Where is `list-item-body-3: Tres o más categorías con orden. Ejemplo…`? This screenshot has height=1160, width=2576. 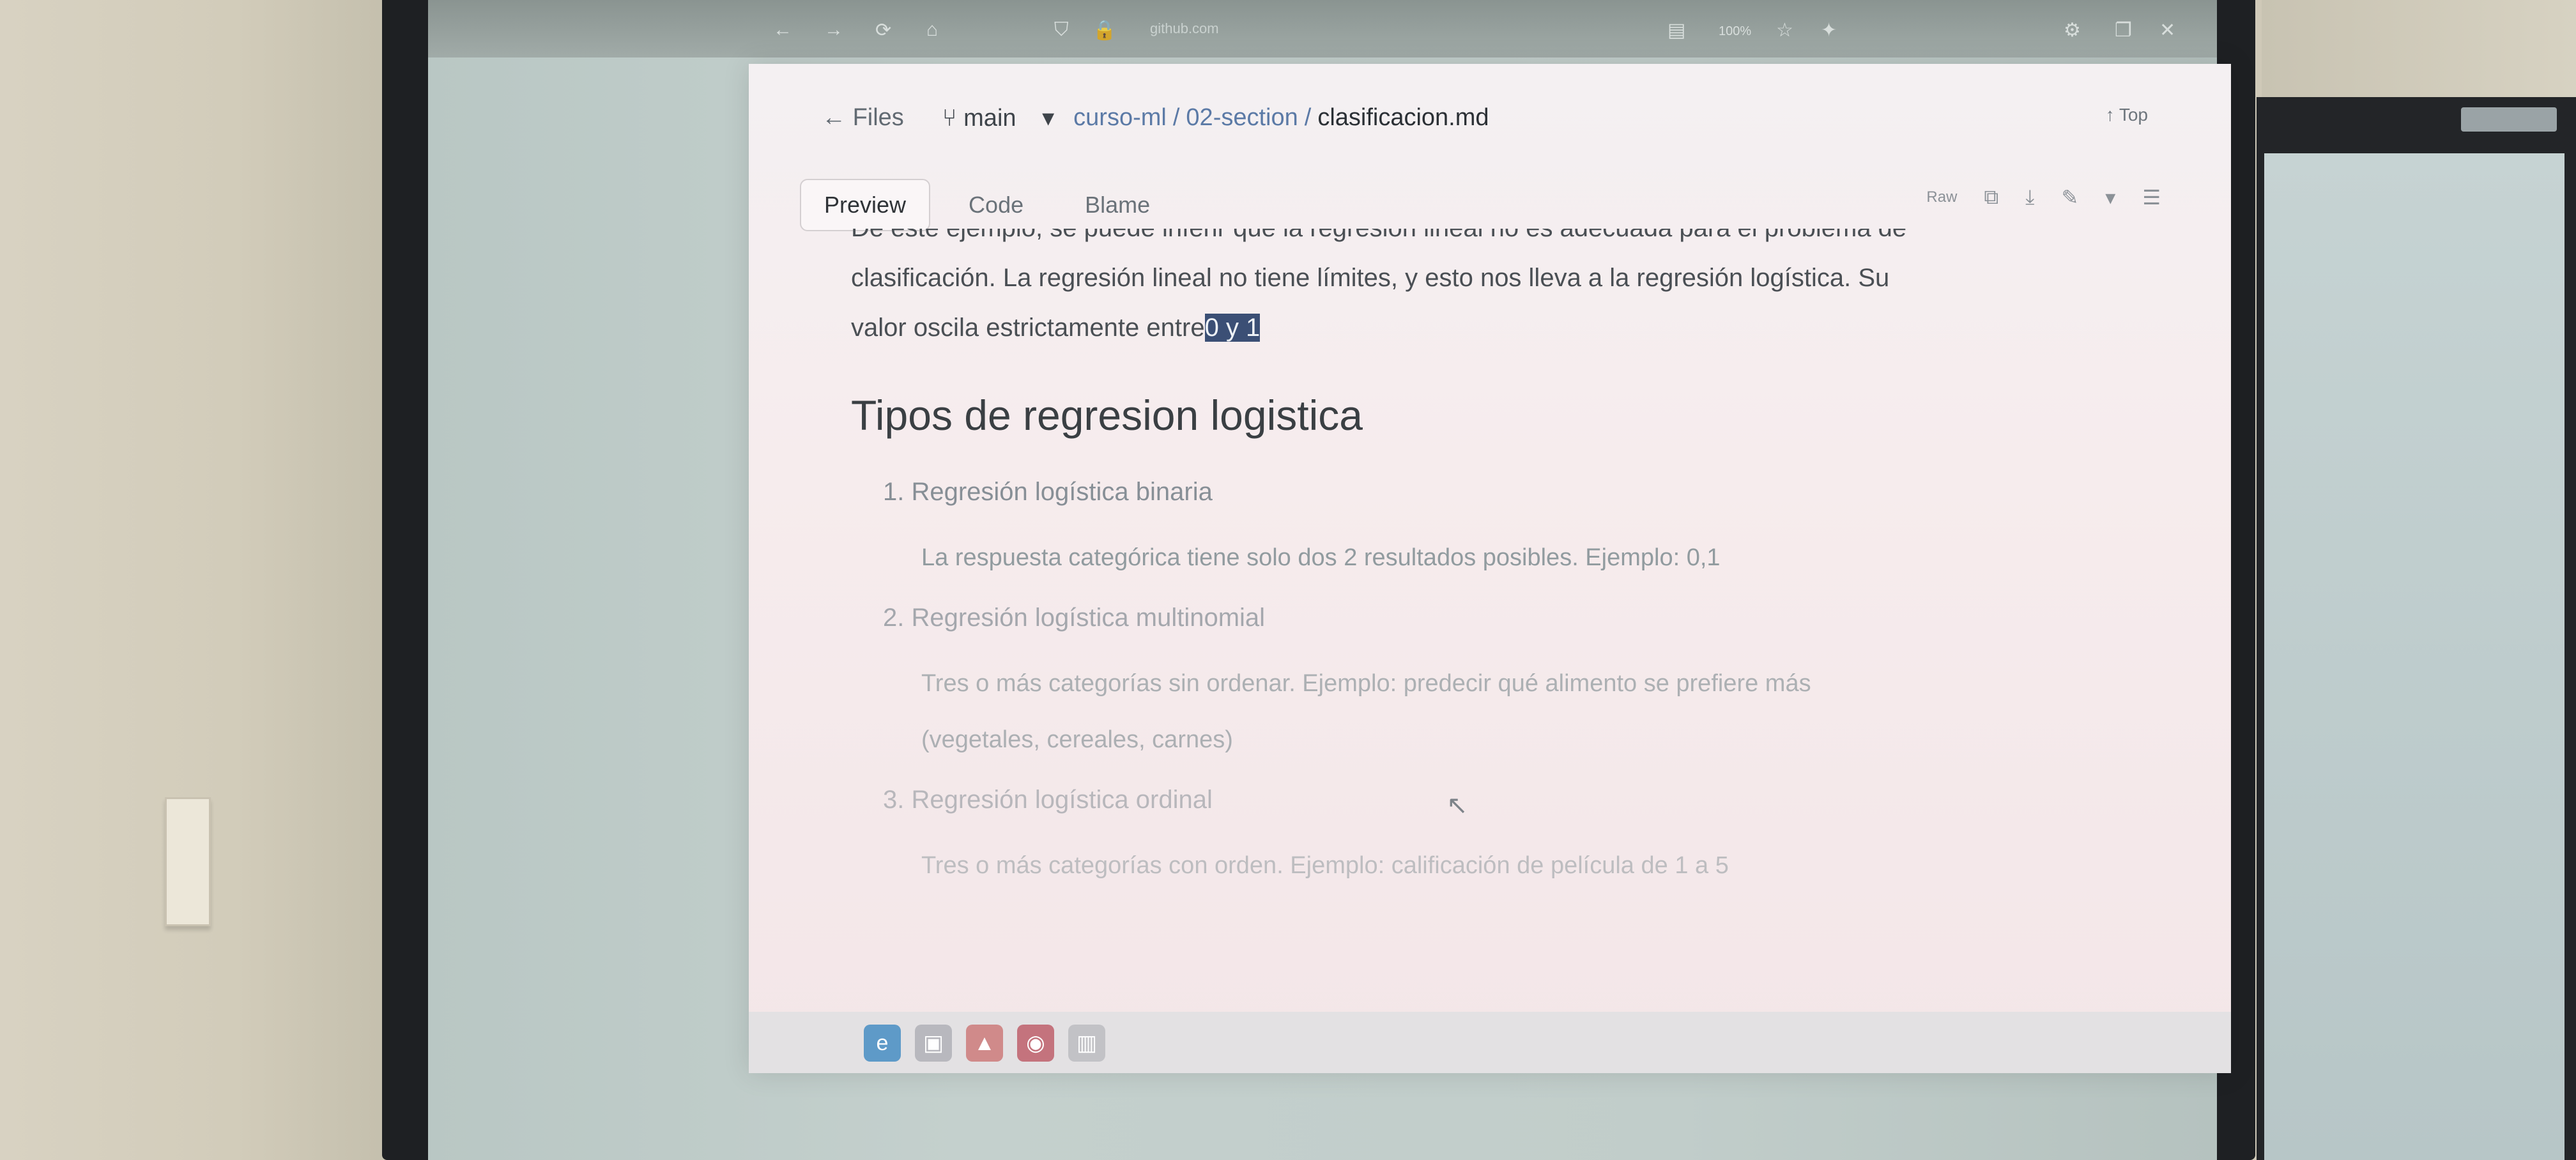 list-item-body-3: Tres o más categorías con orden. Ejemplo… is located at coordinates (1325, 865).